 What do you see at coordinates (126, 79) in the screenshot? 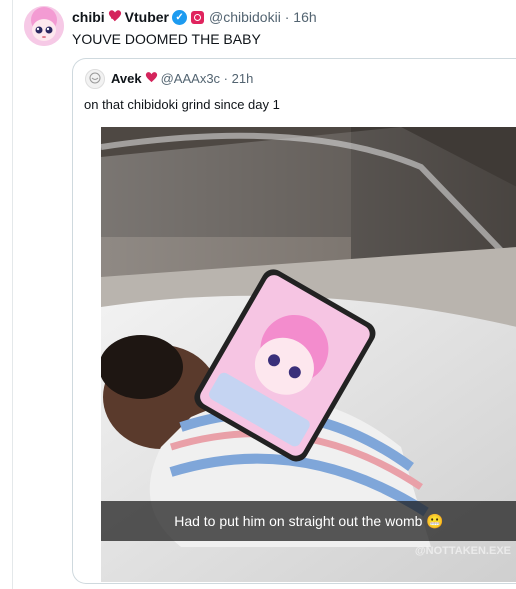
I see `quoted-author-name: Avek` at bounding box center [126, 79].